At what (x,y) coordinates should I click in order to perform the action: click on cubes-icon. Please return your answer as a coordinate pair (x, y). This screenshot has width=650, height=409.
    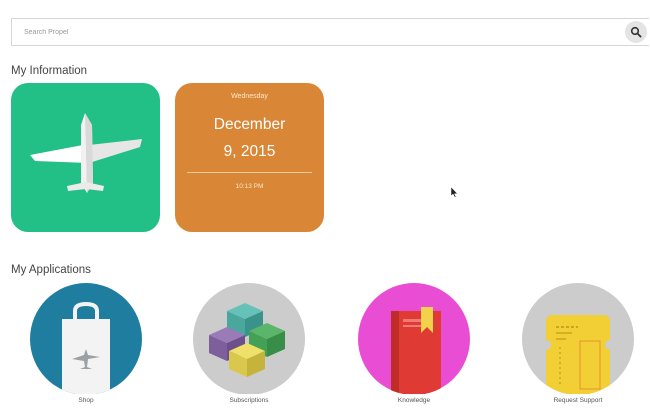
    Looking at the image, I should click on (247, 340).